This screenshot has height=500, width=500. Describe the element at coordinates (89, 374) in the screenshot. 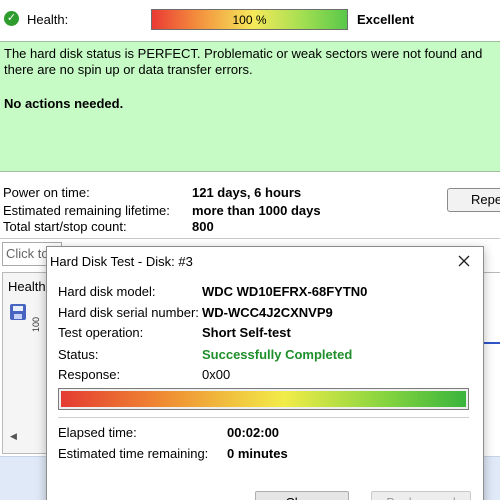

I see `response-label: Response:` at that location.